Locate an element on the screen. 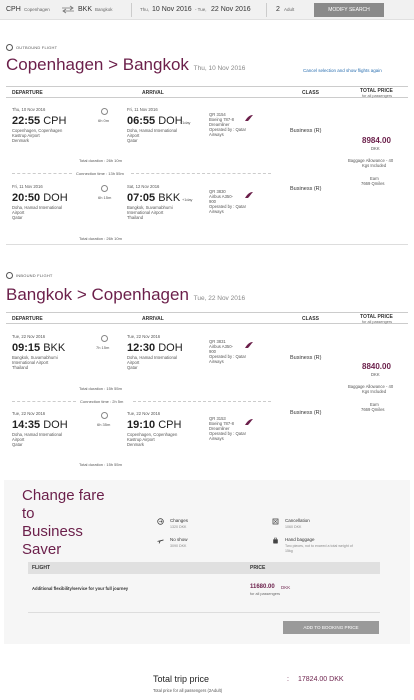 Image resolution: width=414 pixels, height=700 pixels. inbound-route: Bangkok > Copenhagen is located at coordinates (97, 294).